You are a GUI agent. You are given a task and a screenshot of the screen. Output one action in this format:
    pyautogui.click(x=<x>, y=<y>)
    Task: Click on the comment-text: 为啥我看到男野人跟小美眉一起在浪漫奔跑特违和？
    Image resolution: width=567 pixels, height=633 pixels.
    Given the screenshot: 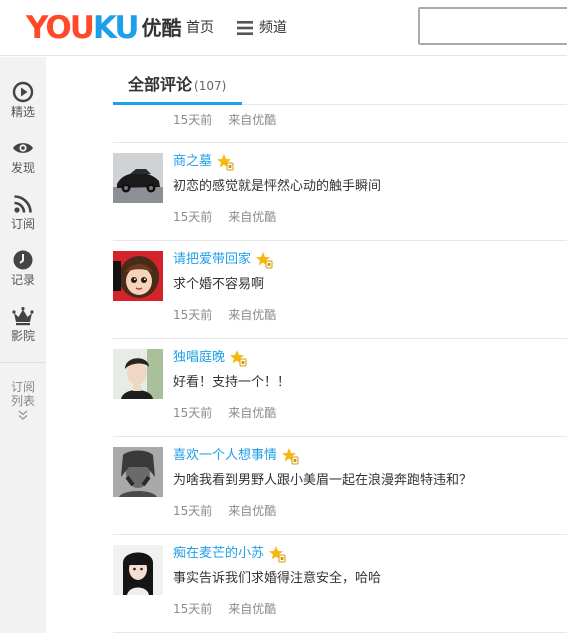 What is the action you would take?
    pyautogui.click(x=323, y=480)
    